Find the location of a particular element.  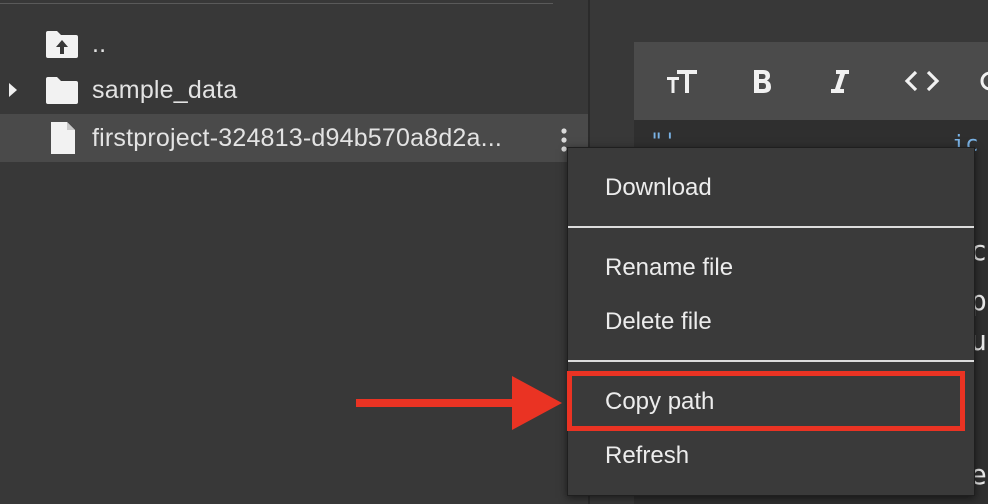

file-row-label: .. is located at coordinates (99, 43).